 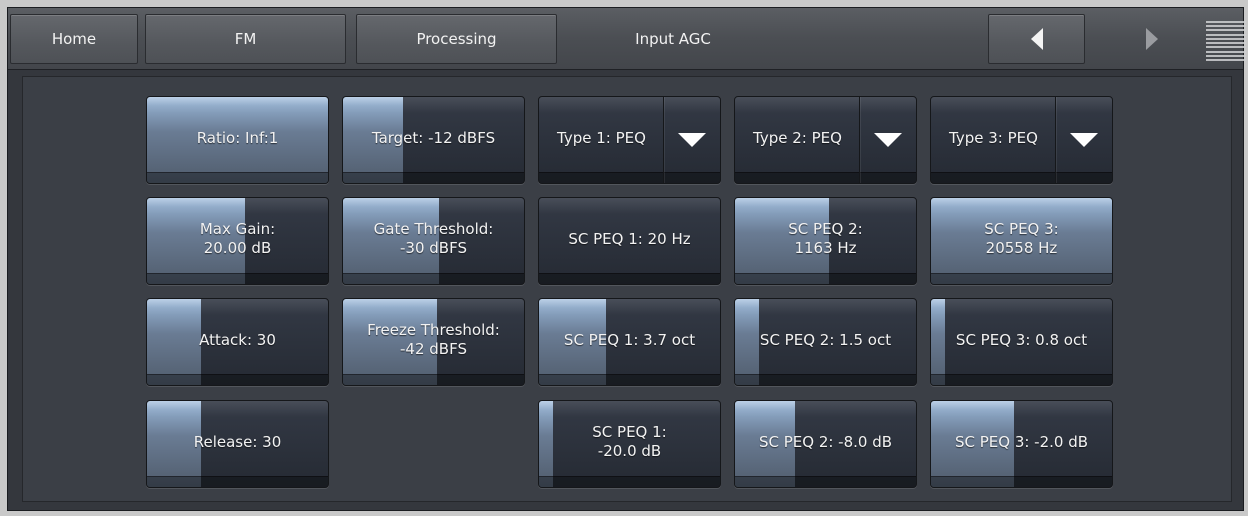 I want to click on home-button: Home, so click(x=74, y=39).